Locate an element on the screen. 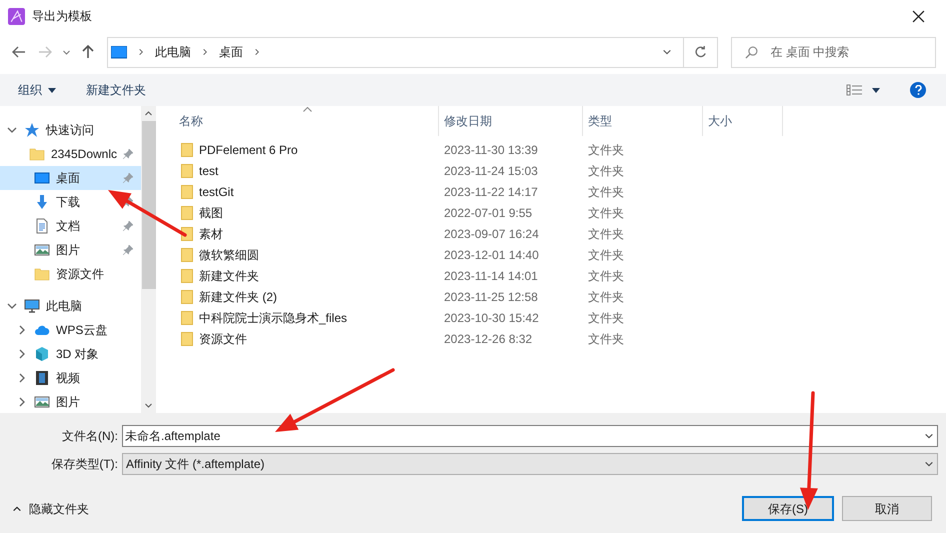  film-icon is located at coordinates (42, 378).